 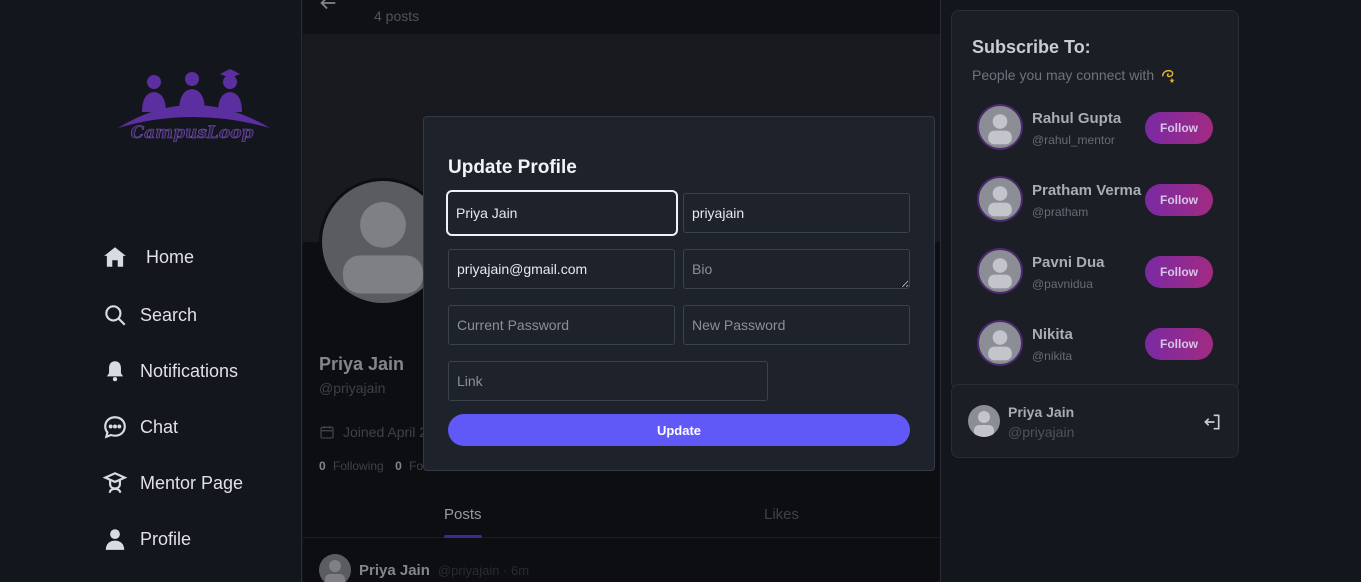 I want to click on nav-mentor-page: Mentor Page, so click(x=172, y=483).